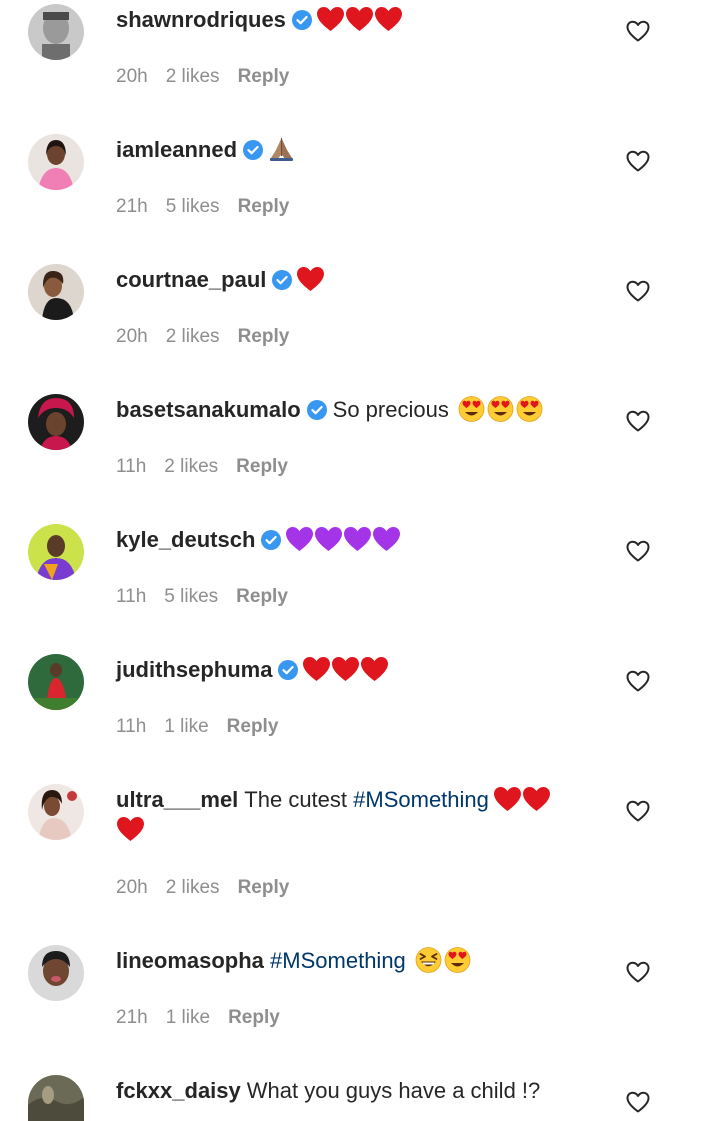 The image size is (720, 1121). What do you see at coordinates (208, 409) in the screenshot?
I see `username: basetsanakumalo` at bounding box center [208, 409].